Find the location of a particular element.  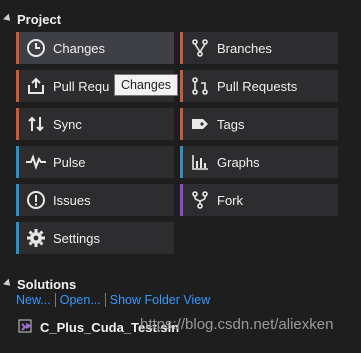

tile-label: Changes is located at coordinates (79, 48).